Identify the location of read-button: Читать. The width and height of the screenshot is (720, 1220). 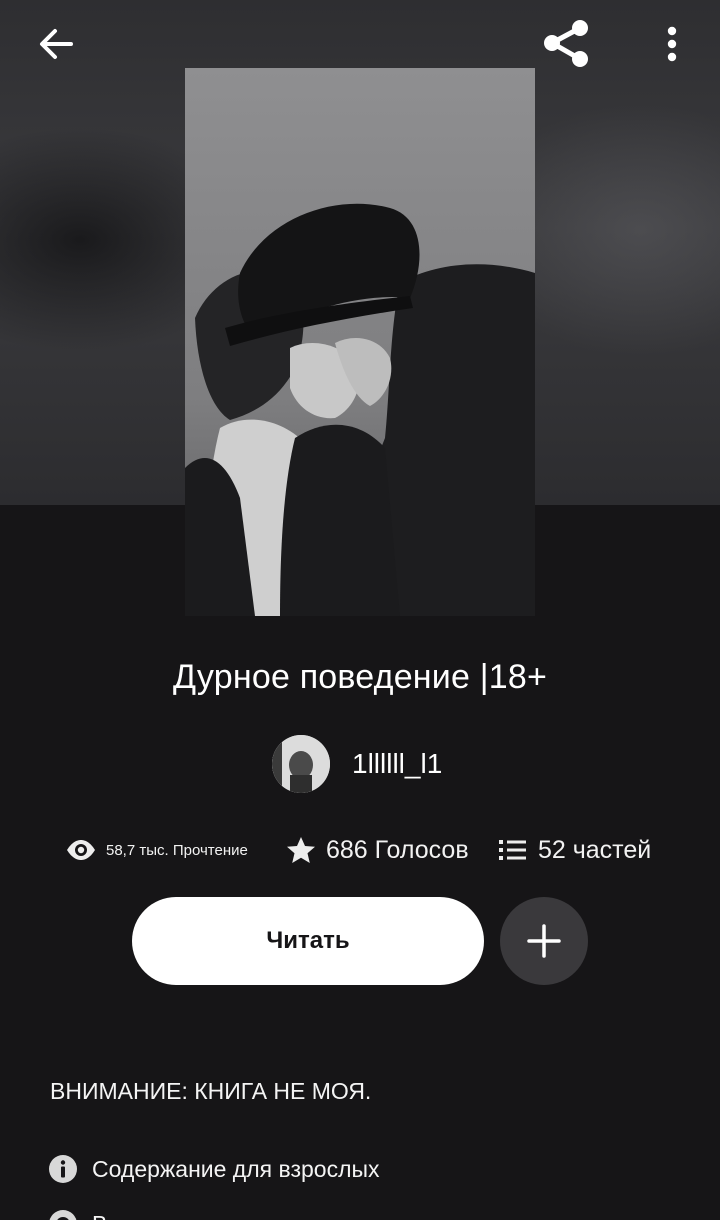
(308, 941).